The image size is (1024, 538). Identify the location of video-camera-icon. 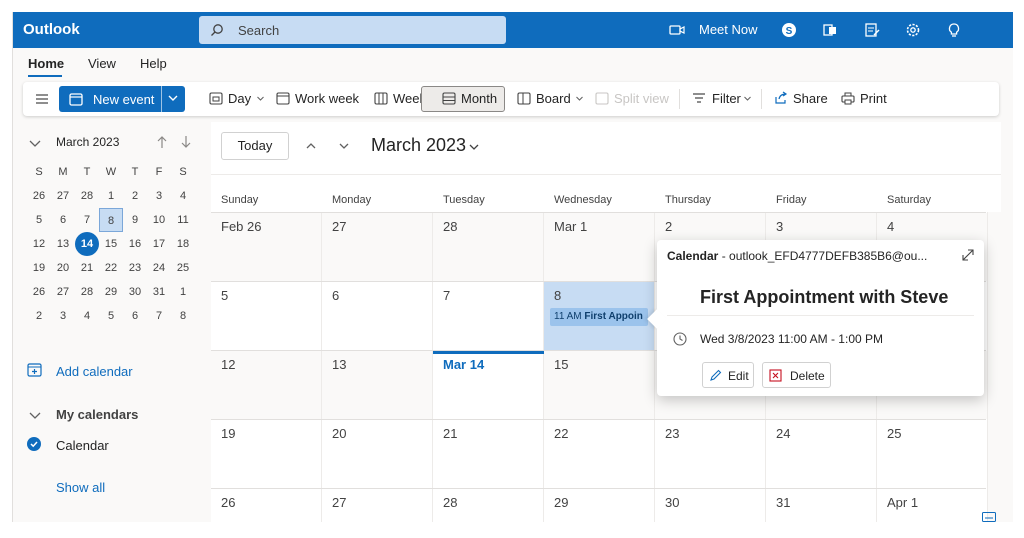
(677, 30).